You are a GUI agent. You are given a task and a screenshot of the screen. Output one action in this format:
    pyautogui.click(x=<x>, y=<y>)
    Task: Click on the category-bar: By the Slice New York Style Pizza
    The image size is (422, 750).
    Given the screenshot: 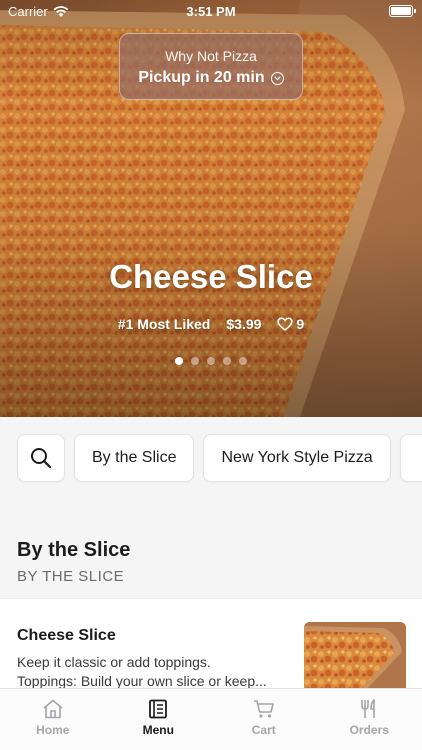 What is the action you would take?
    pyautogui.click(x=219, y=458)
    